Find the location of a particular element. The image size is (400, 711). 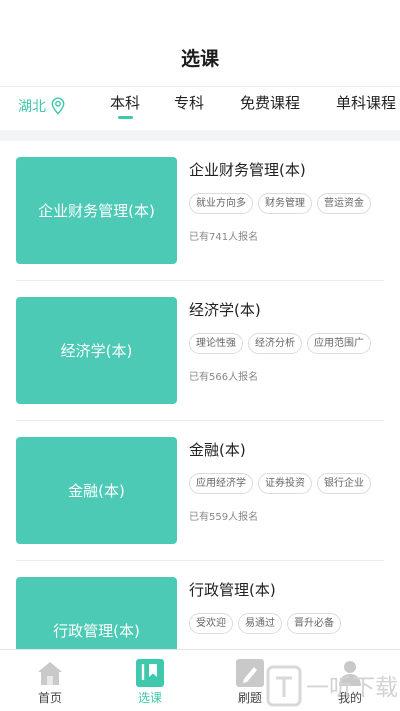

course-tag: 银行企业 is located at coordinates (344, 483).